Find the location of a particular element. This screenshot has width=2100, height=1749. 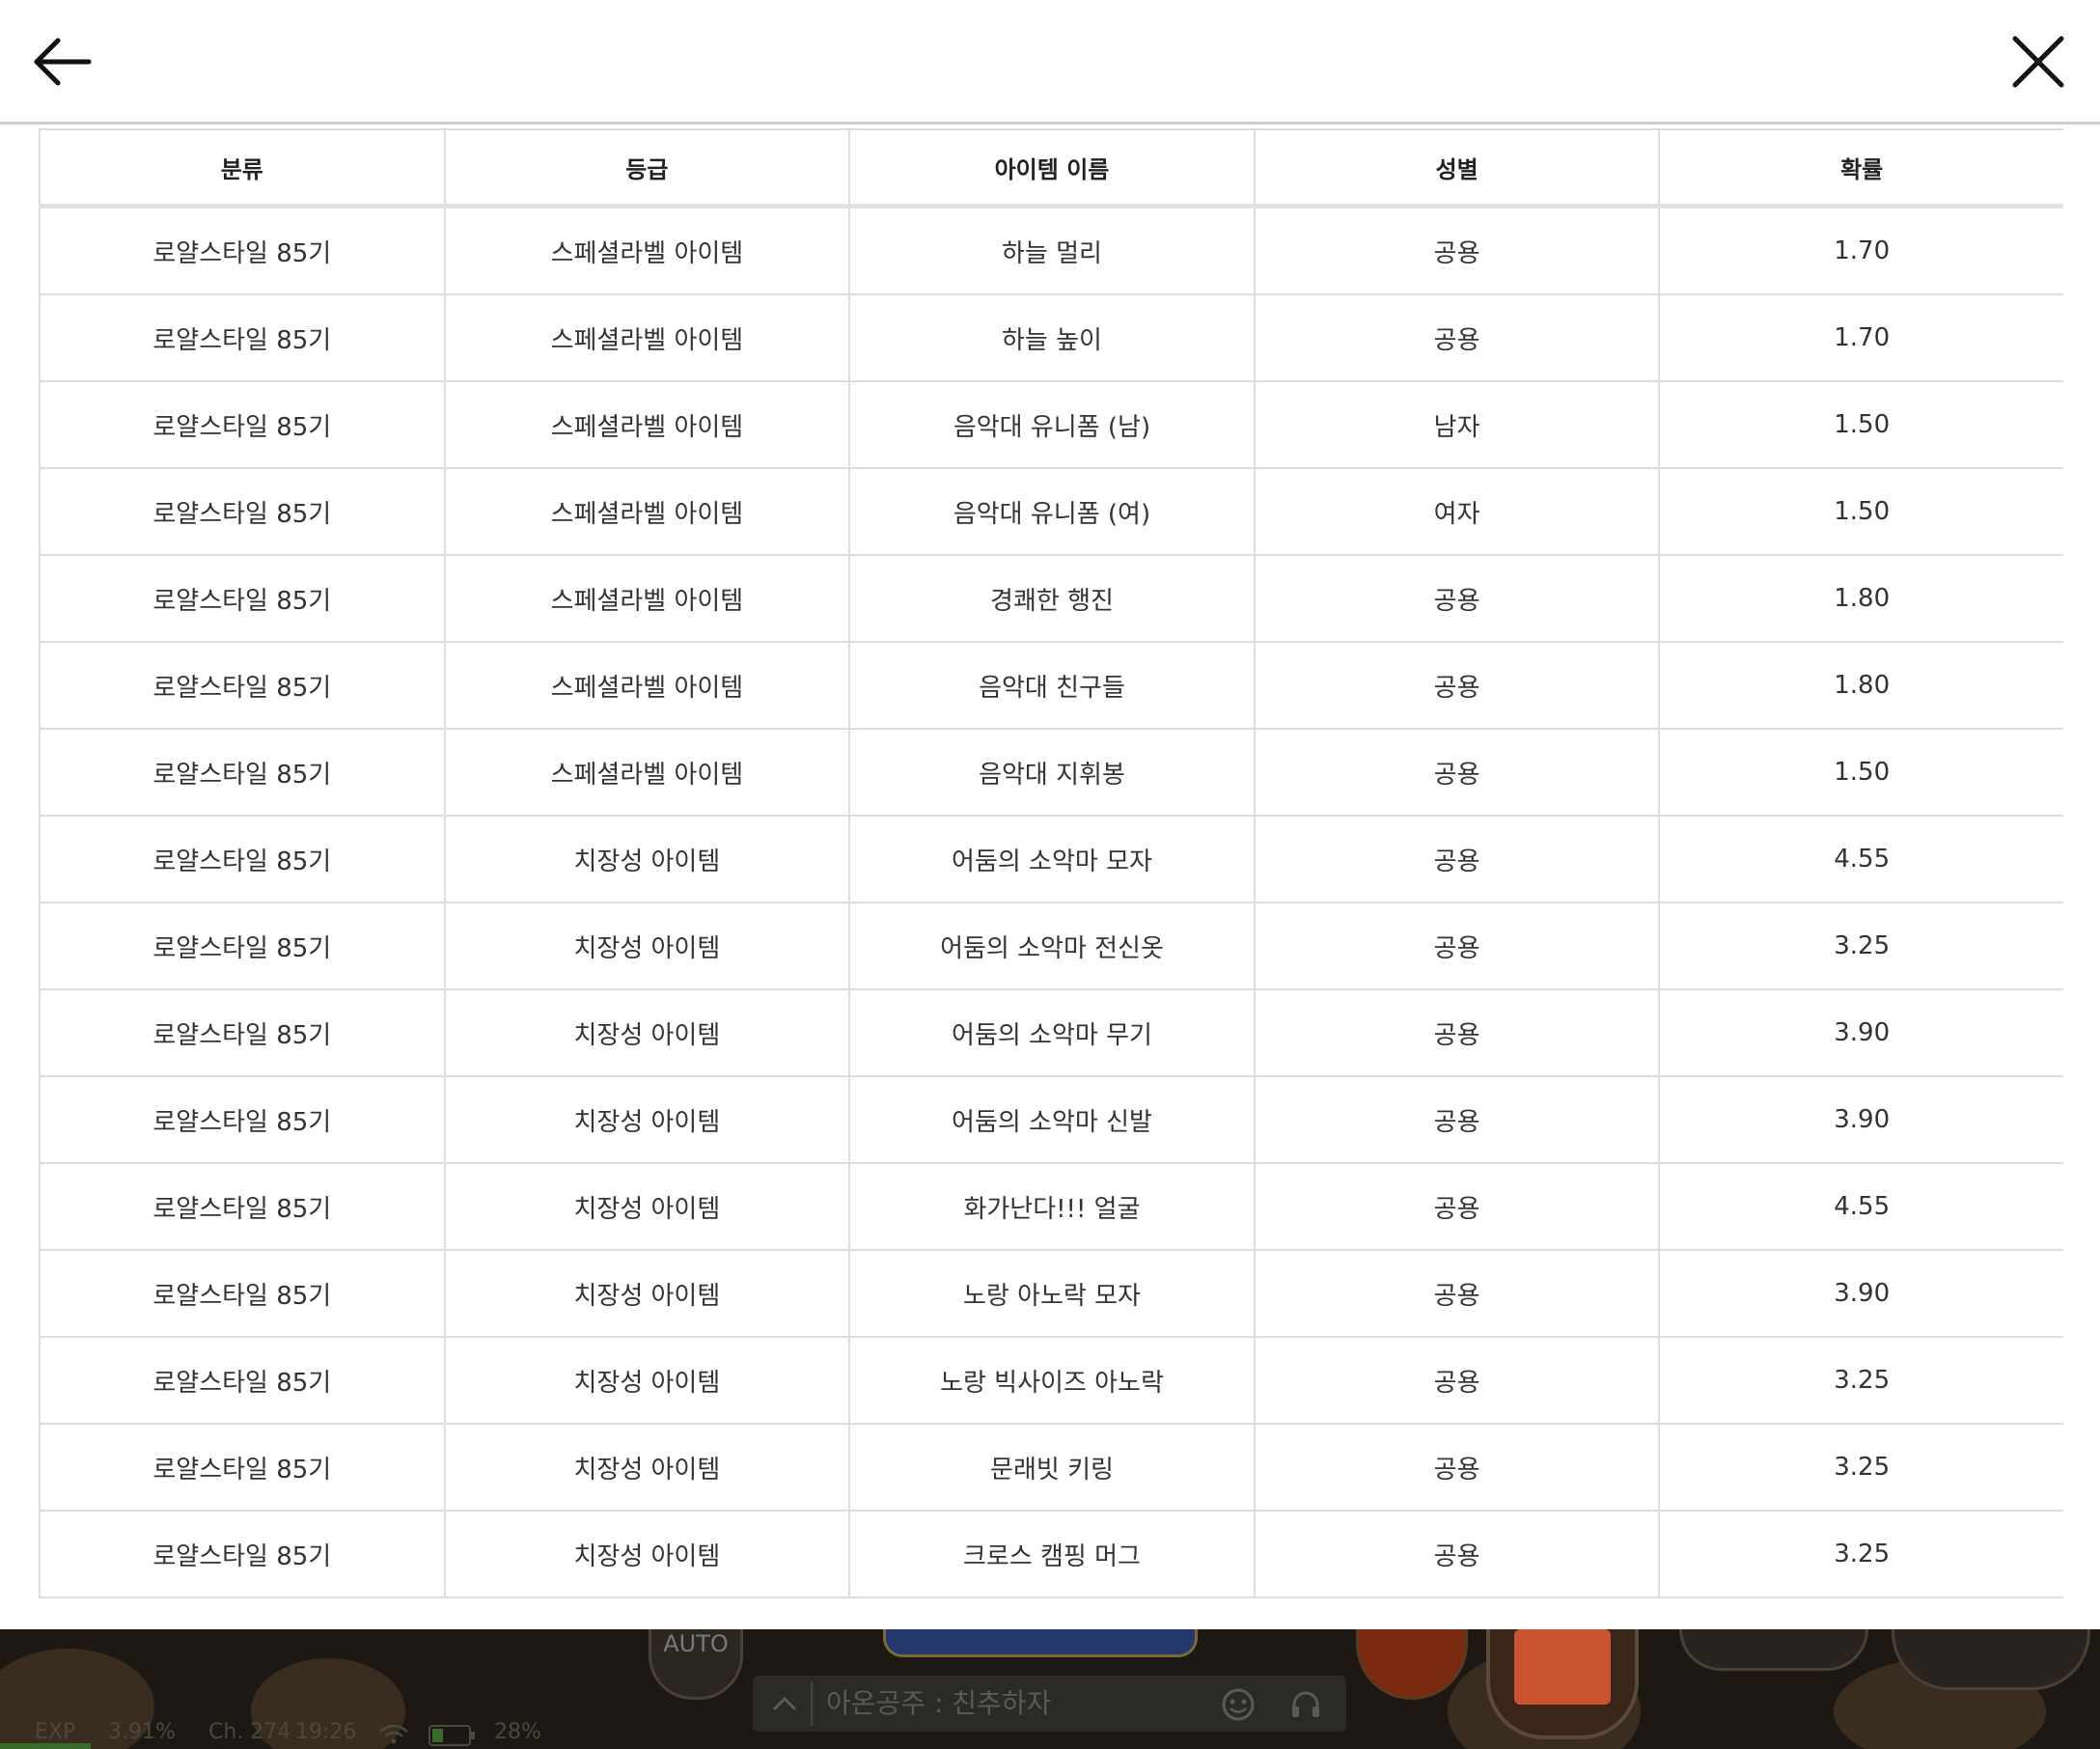

column-header-item-name: 아이템 이름 is located at coordinates (1052, 168).